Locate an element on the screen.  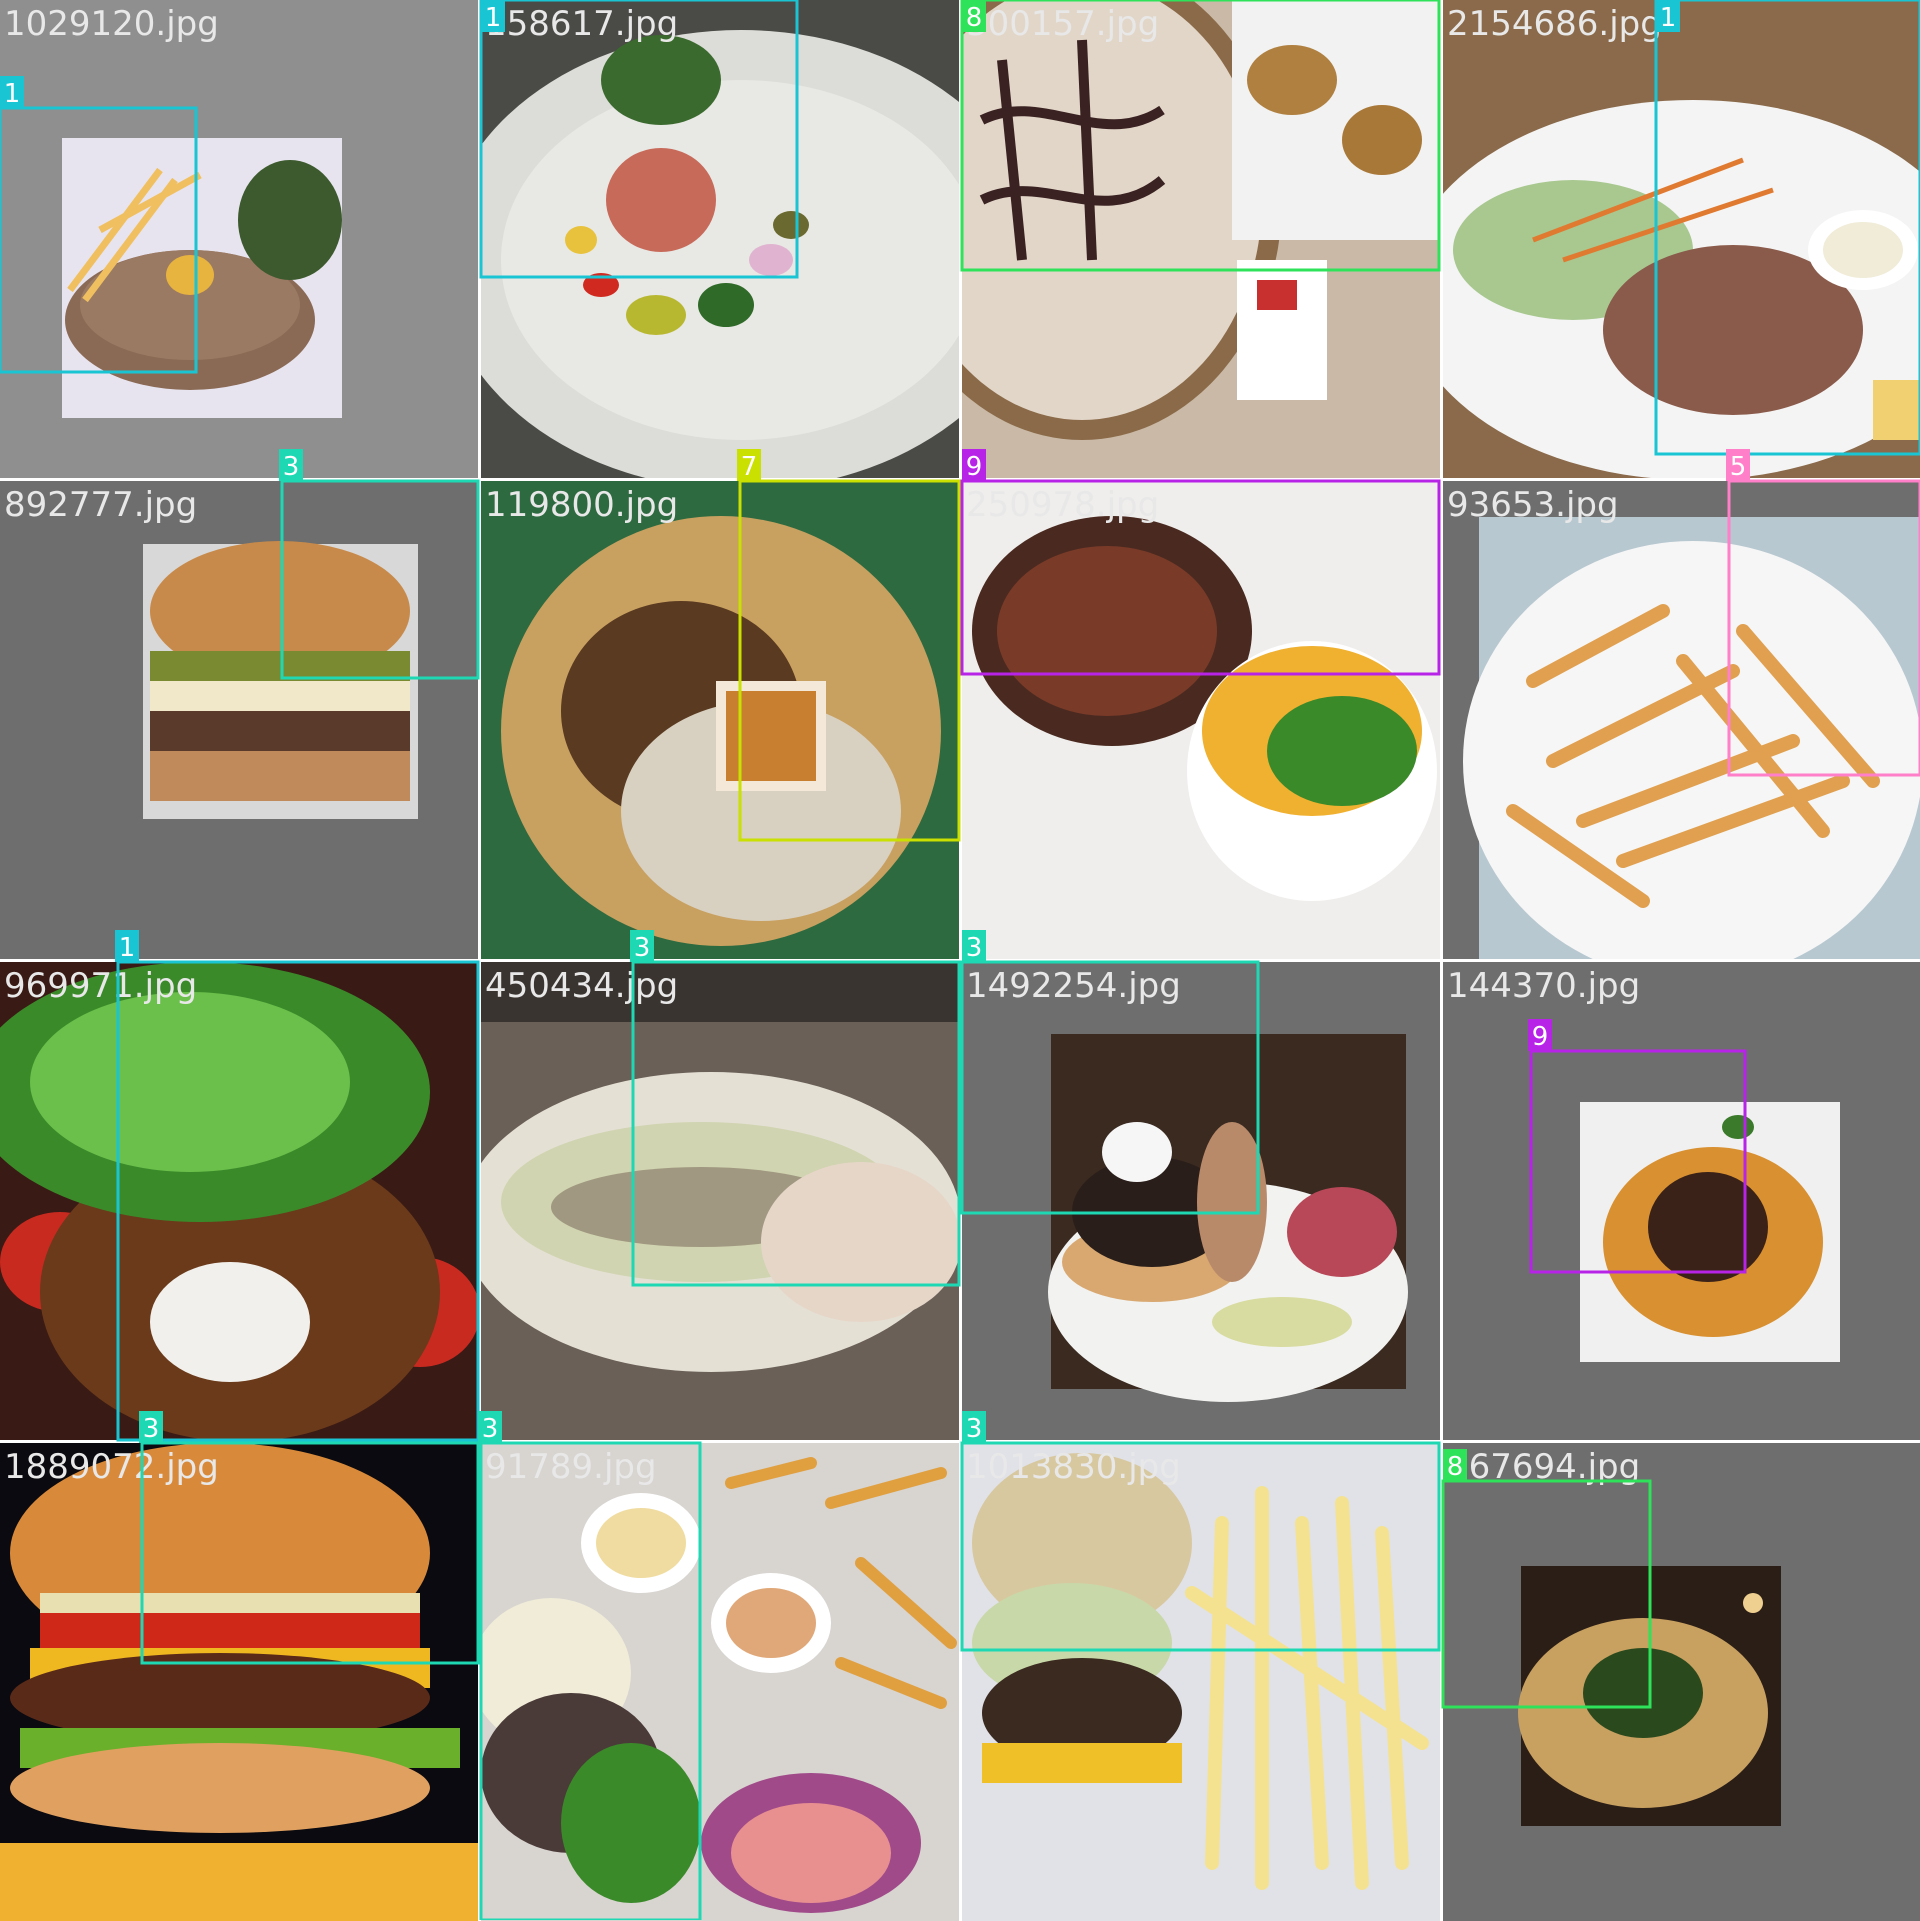
tile: 969971.jpg is located at coordinates (239, 1201).